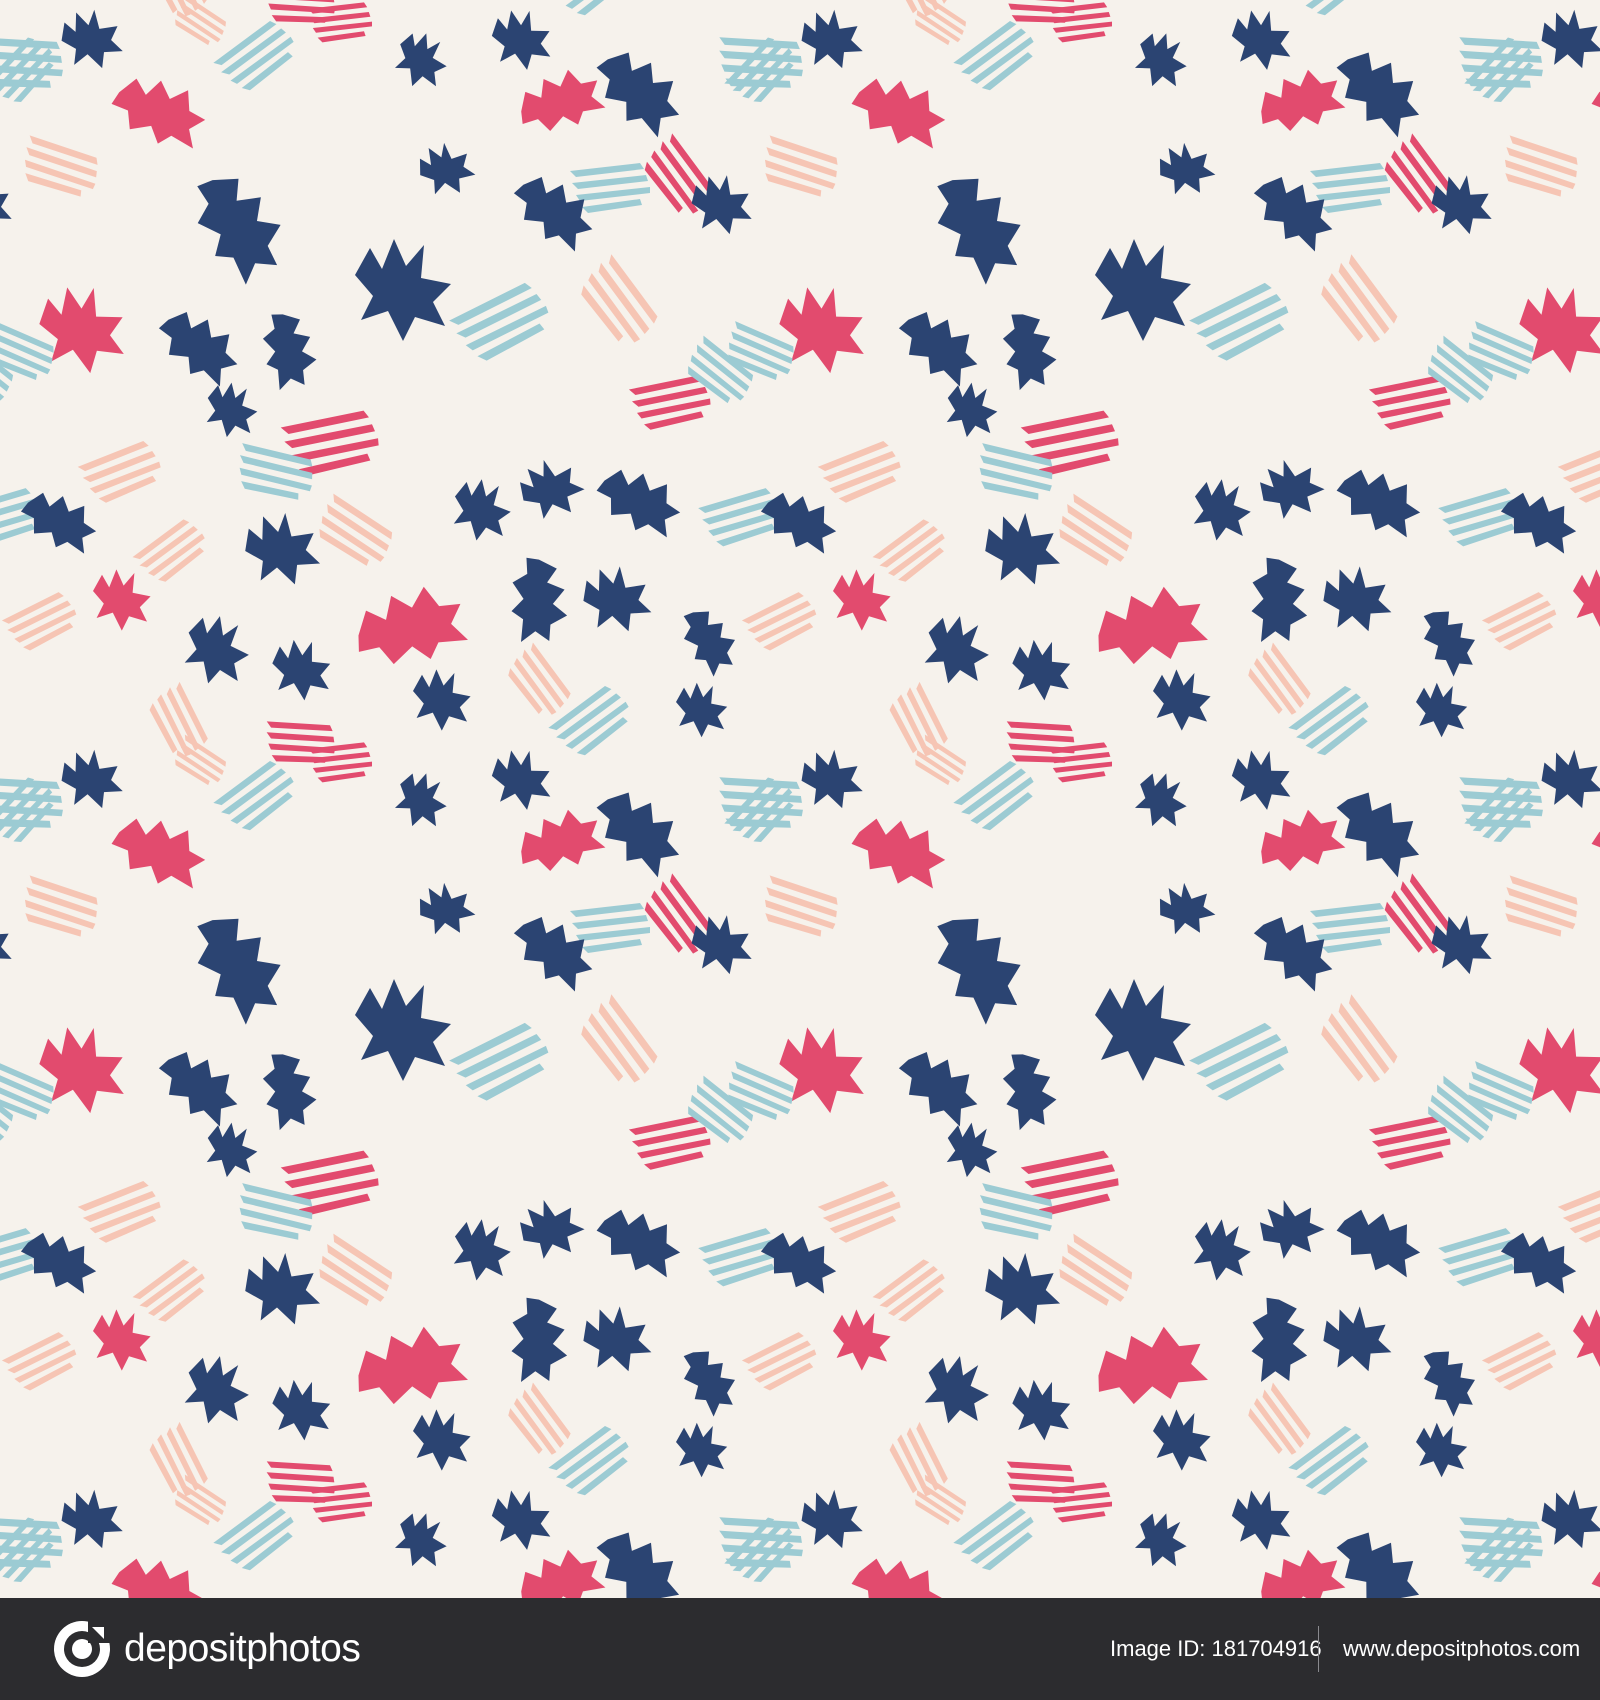 This screenshot has width=1600, height=1700. What do you see at coordinates (242, 1648) in the screenshot?
I see `brand-name: depositphotos` at bounding box center [242, 1648].